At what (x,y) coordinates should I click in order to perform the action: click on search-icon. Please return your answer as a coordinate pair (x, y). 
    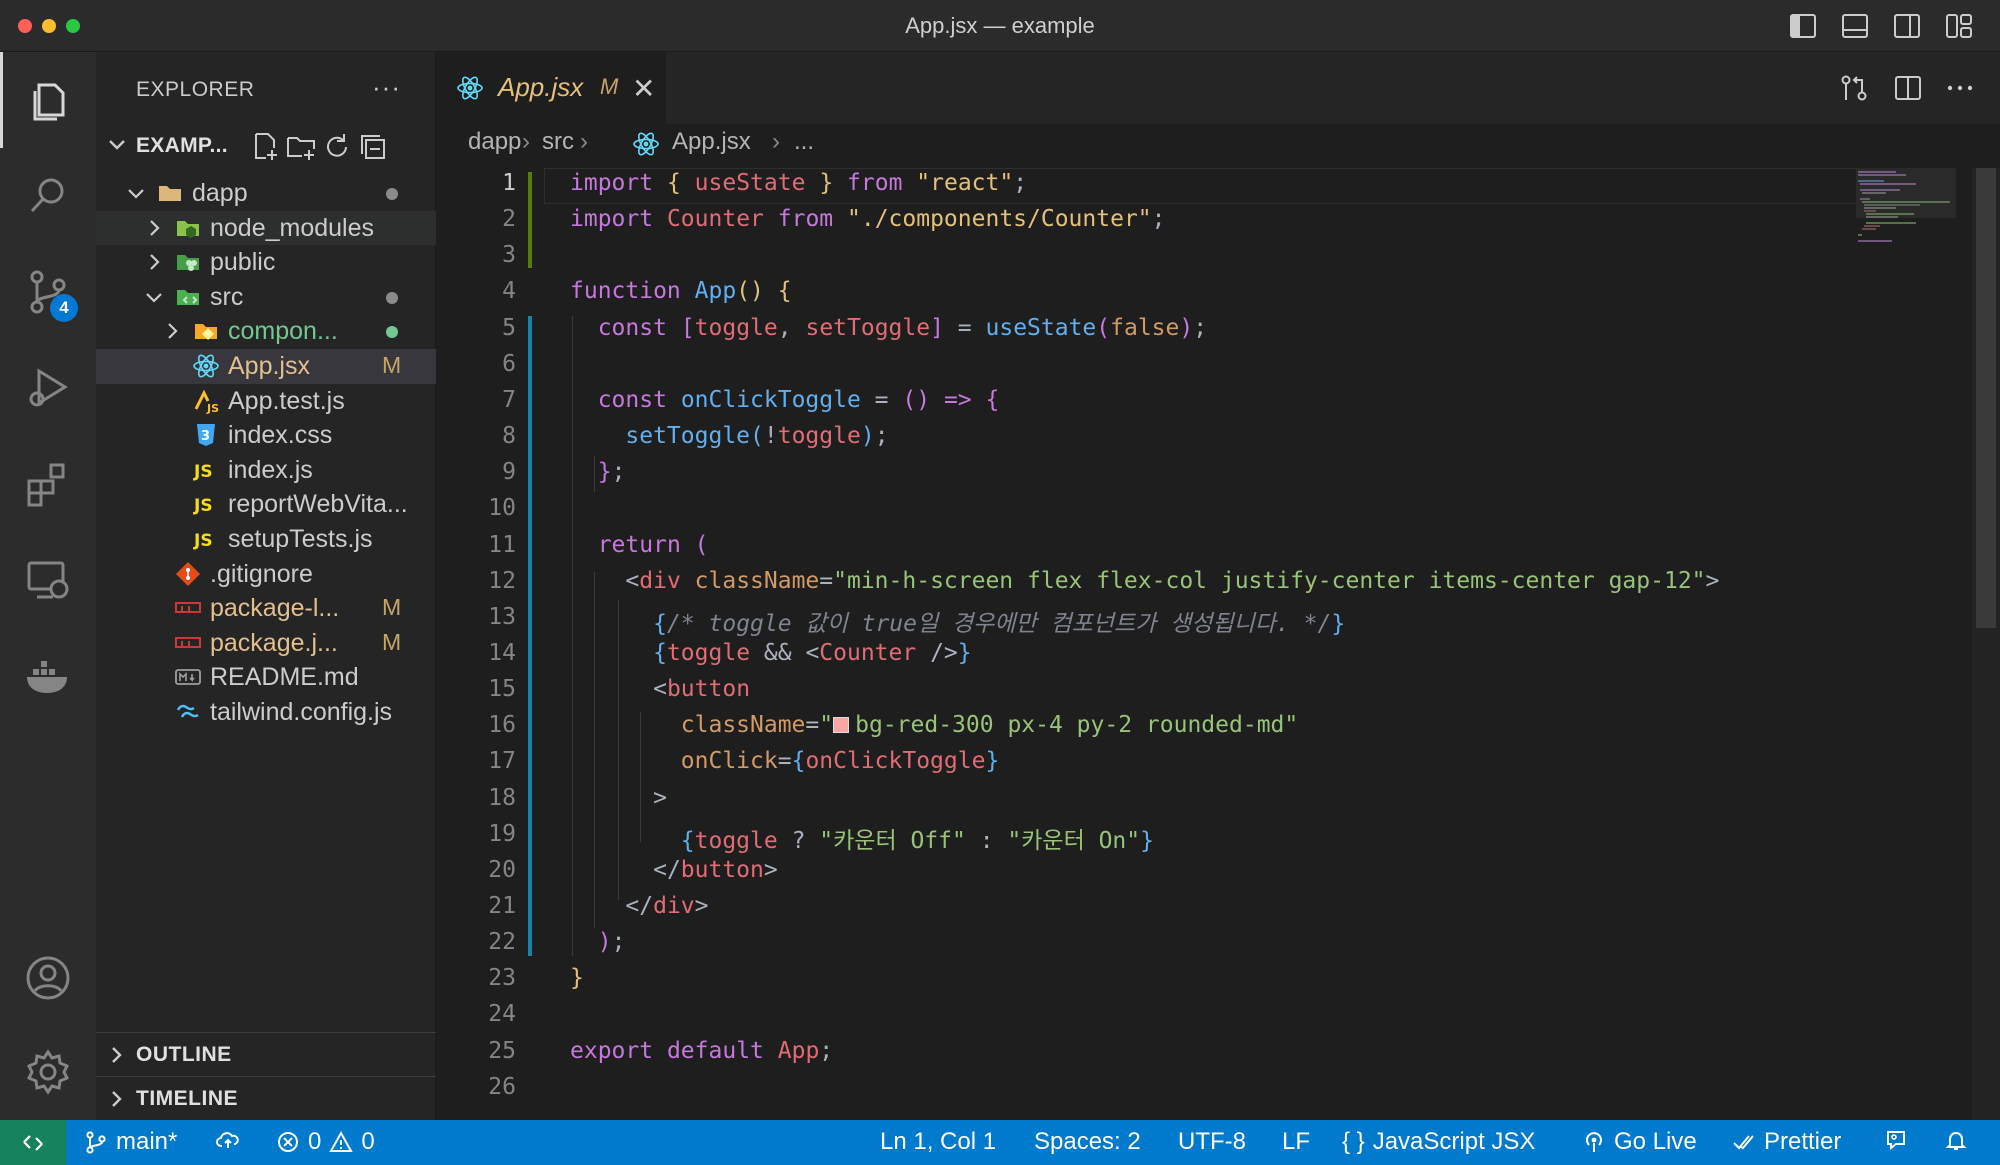
    Looking at the image, I should click on (48, 196).